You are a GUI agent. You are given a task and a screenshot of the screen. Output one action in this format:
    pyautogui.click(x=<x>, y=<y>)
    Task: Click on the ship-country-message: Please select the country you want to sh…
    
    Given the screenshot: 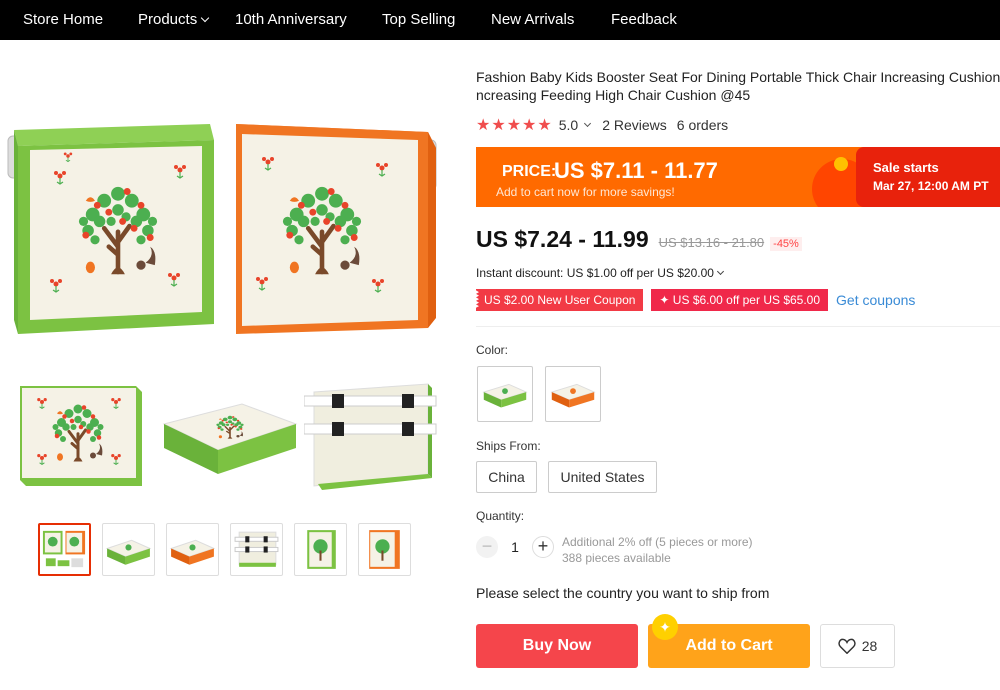 What is the action you would take?
    pyautogui.click(x=623, y=593)
    